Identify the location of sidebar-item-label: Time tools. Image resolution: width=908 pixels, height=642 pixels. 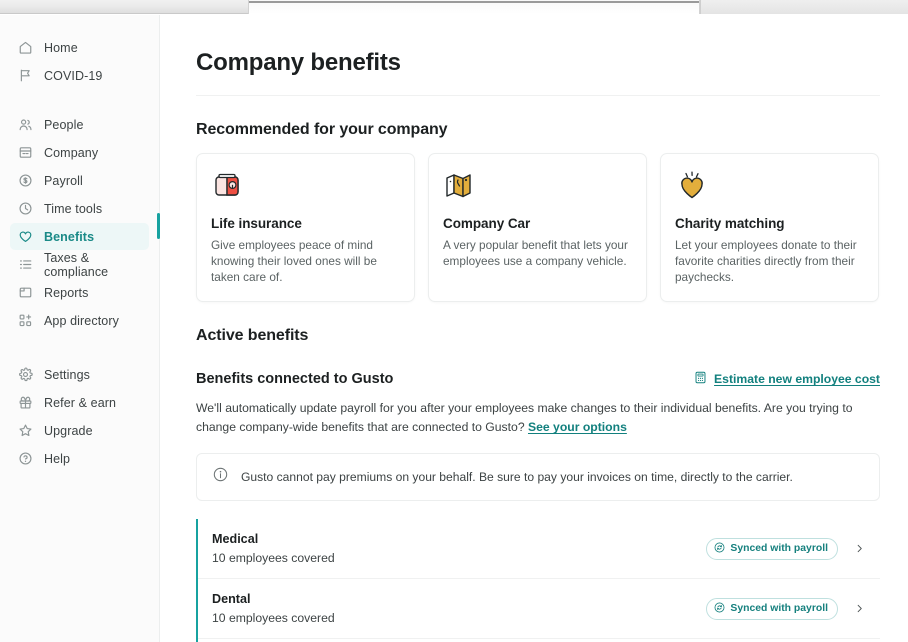
(73, 208).